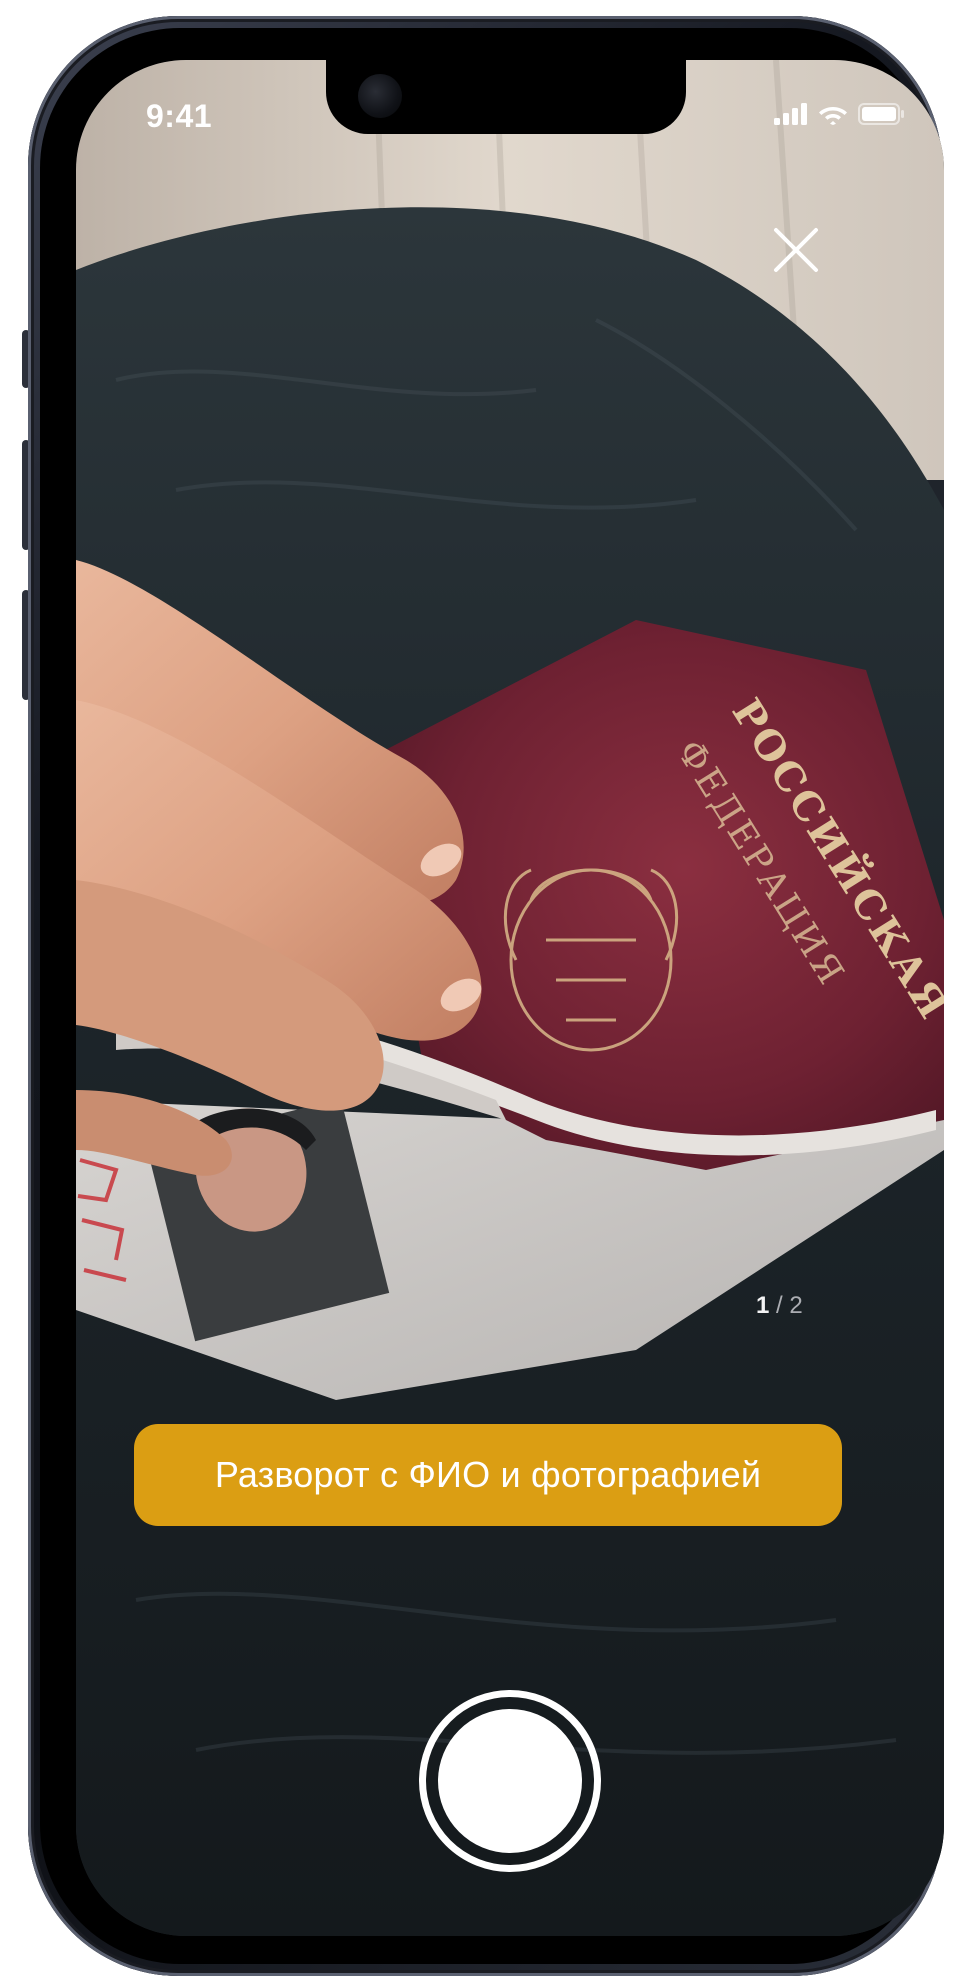 The width and height of the screenshot is (975, 1983). I want to click on page-counter-current: 1, so click(763, 1305).